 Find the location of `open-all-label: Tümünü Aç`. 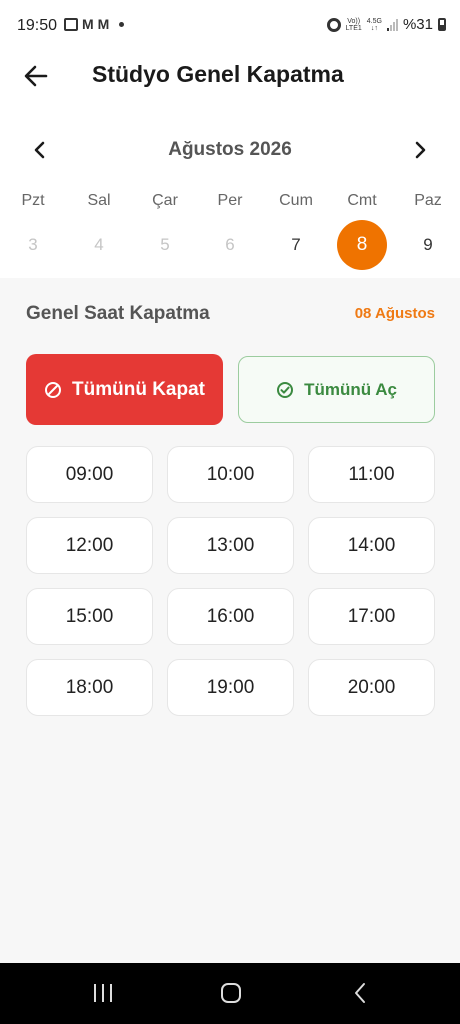

open-all-label: Tümünü Aç is located at coordinates (350, 389).